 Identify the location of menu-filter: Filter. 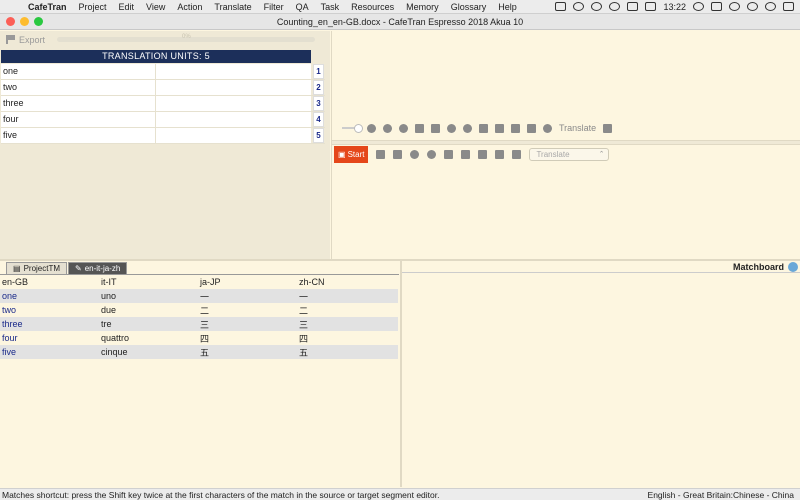
(274, 7).